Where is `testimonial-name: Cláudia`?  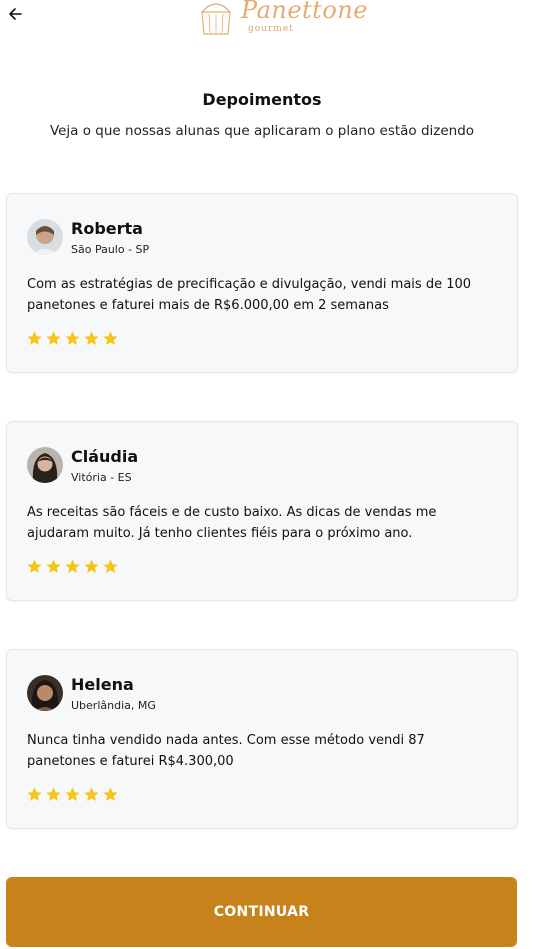 testimonial-name: Cláudia is located at coordinates (105, 456).